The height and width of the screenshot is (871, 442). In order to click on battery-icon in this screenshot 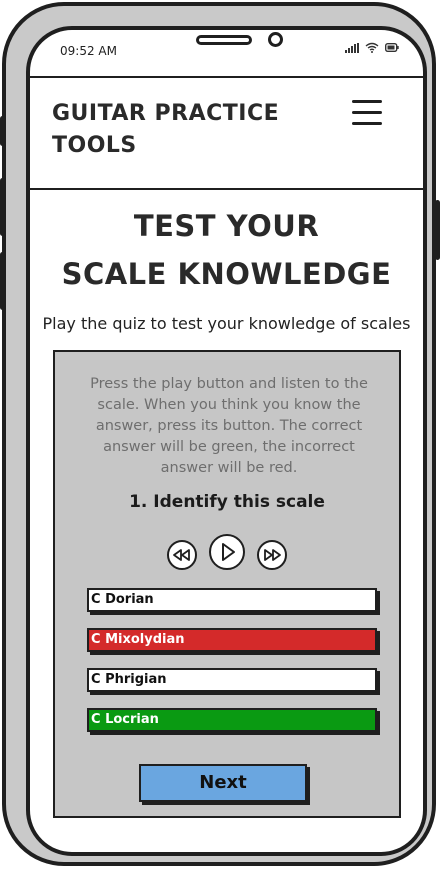, I will do `click(392, 47)`.